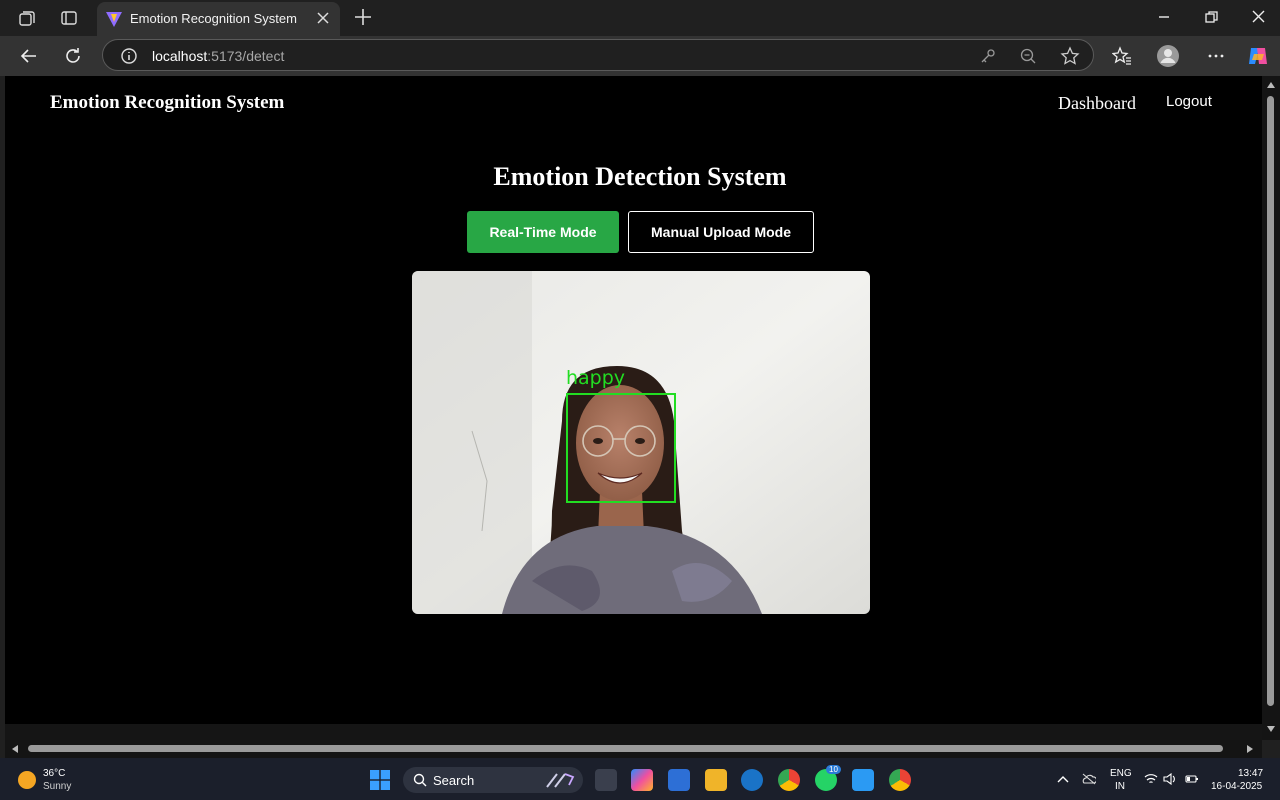  Describe the element at coordinates (988, 56) in the screenshot. I see `key-icon` at that location.